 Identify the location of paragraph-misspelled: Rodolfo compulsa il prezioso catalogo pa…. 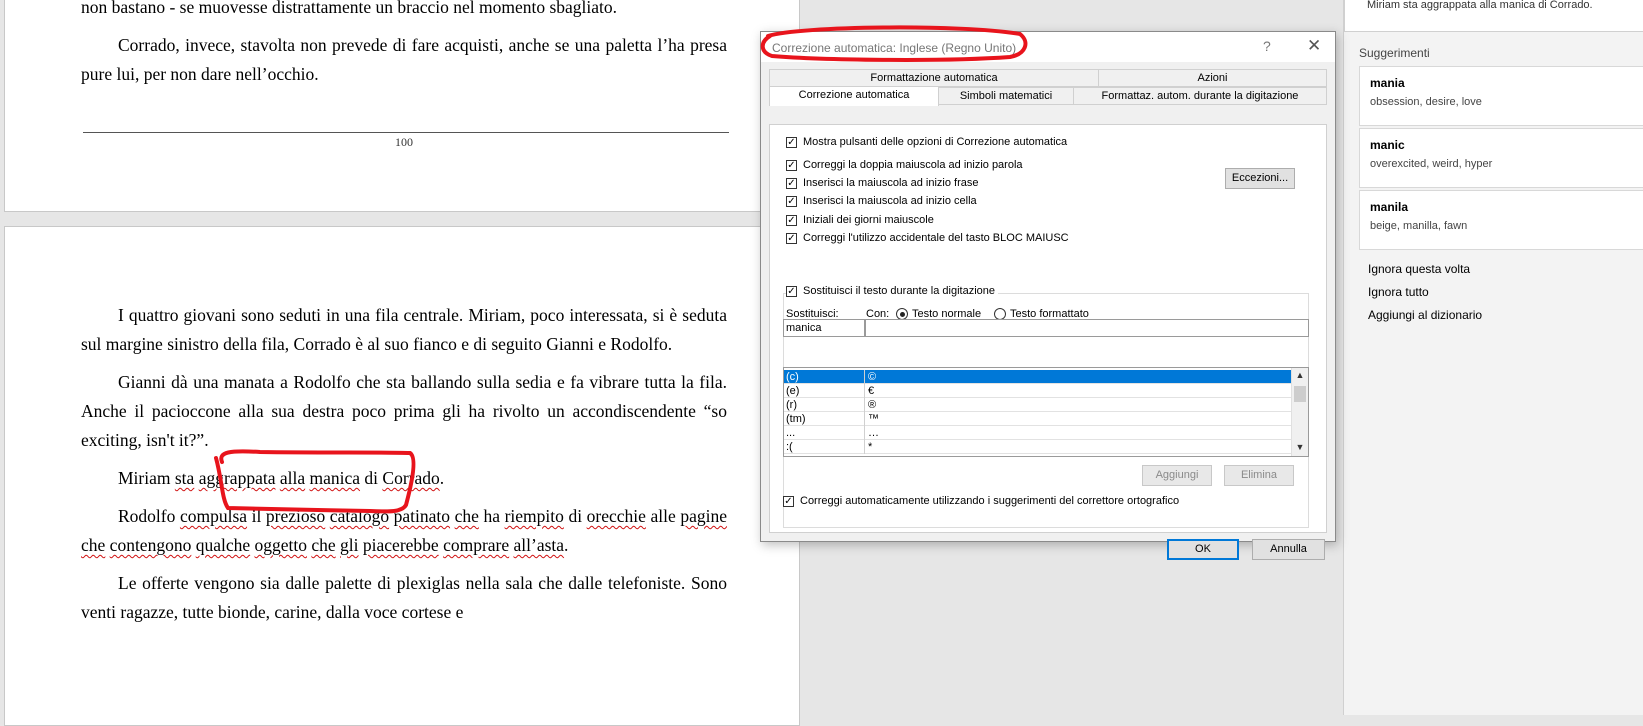
(404, 531).